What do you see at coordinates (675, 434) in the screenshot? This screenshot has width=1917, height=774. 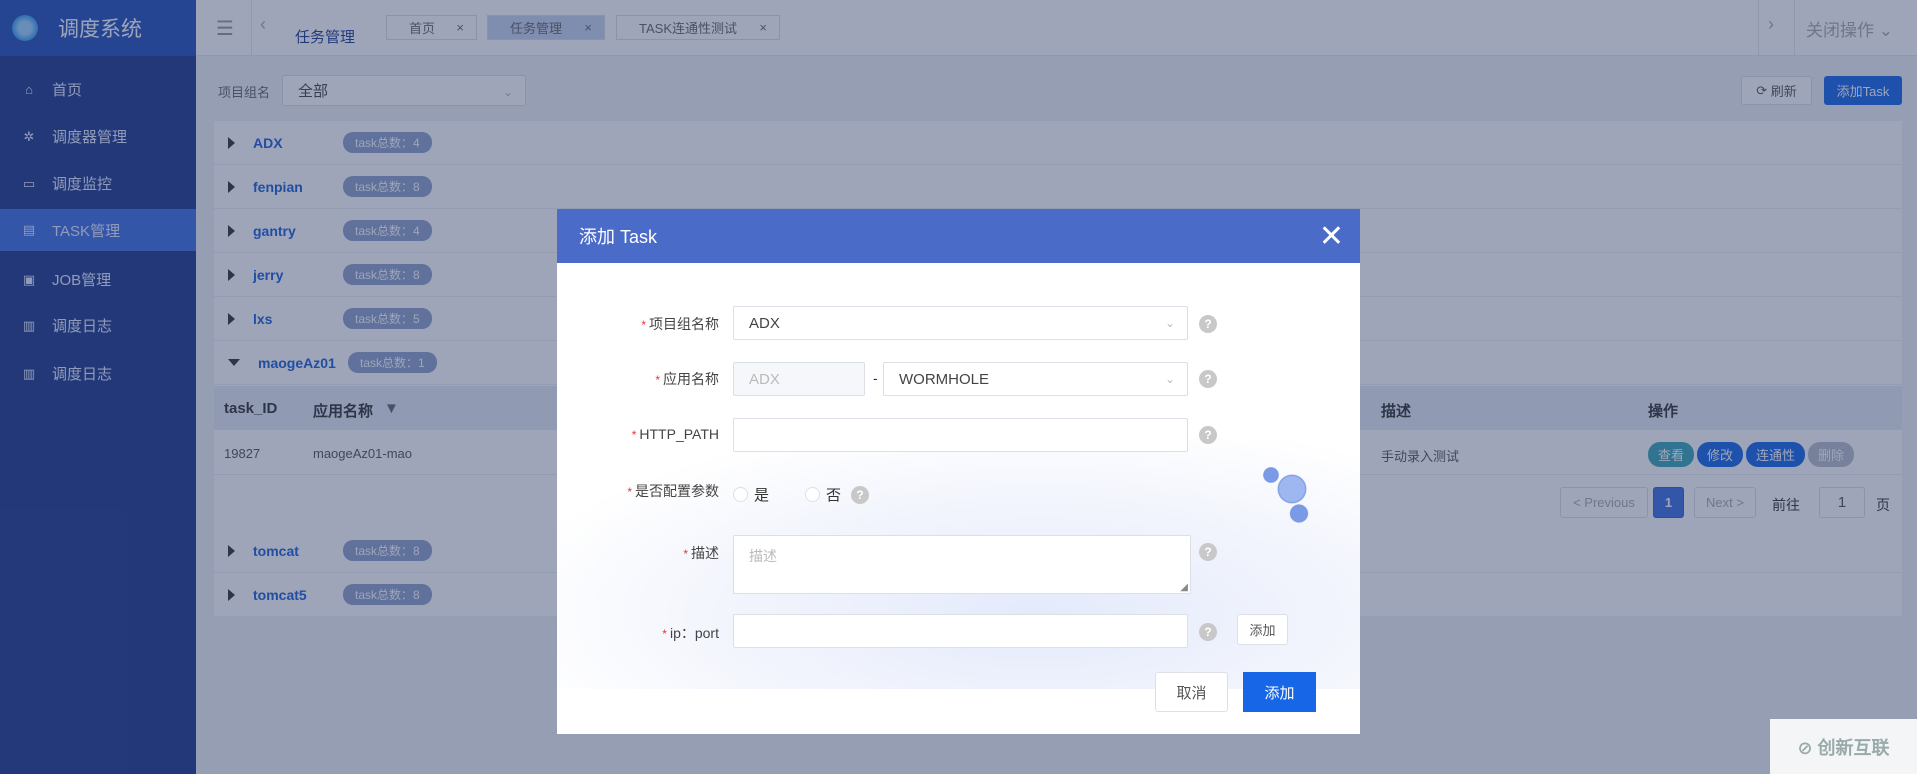 I see `http-path-label: * HTTP_PATH` at bounding box center [675, 434].